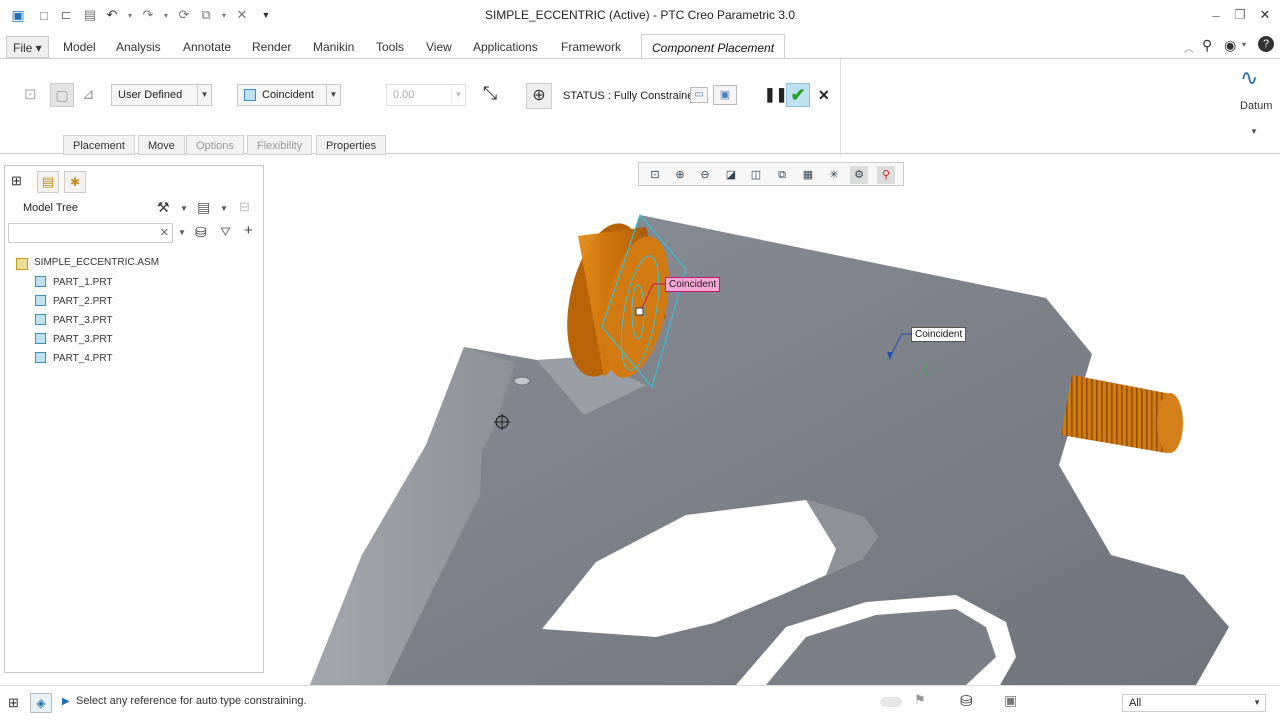  What do you see at coordinates (62, 95) in the screenshot?
I see `user-defined-set-icon: ▢` at bounding box center [62, 95].